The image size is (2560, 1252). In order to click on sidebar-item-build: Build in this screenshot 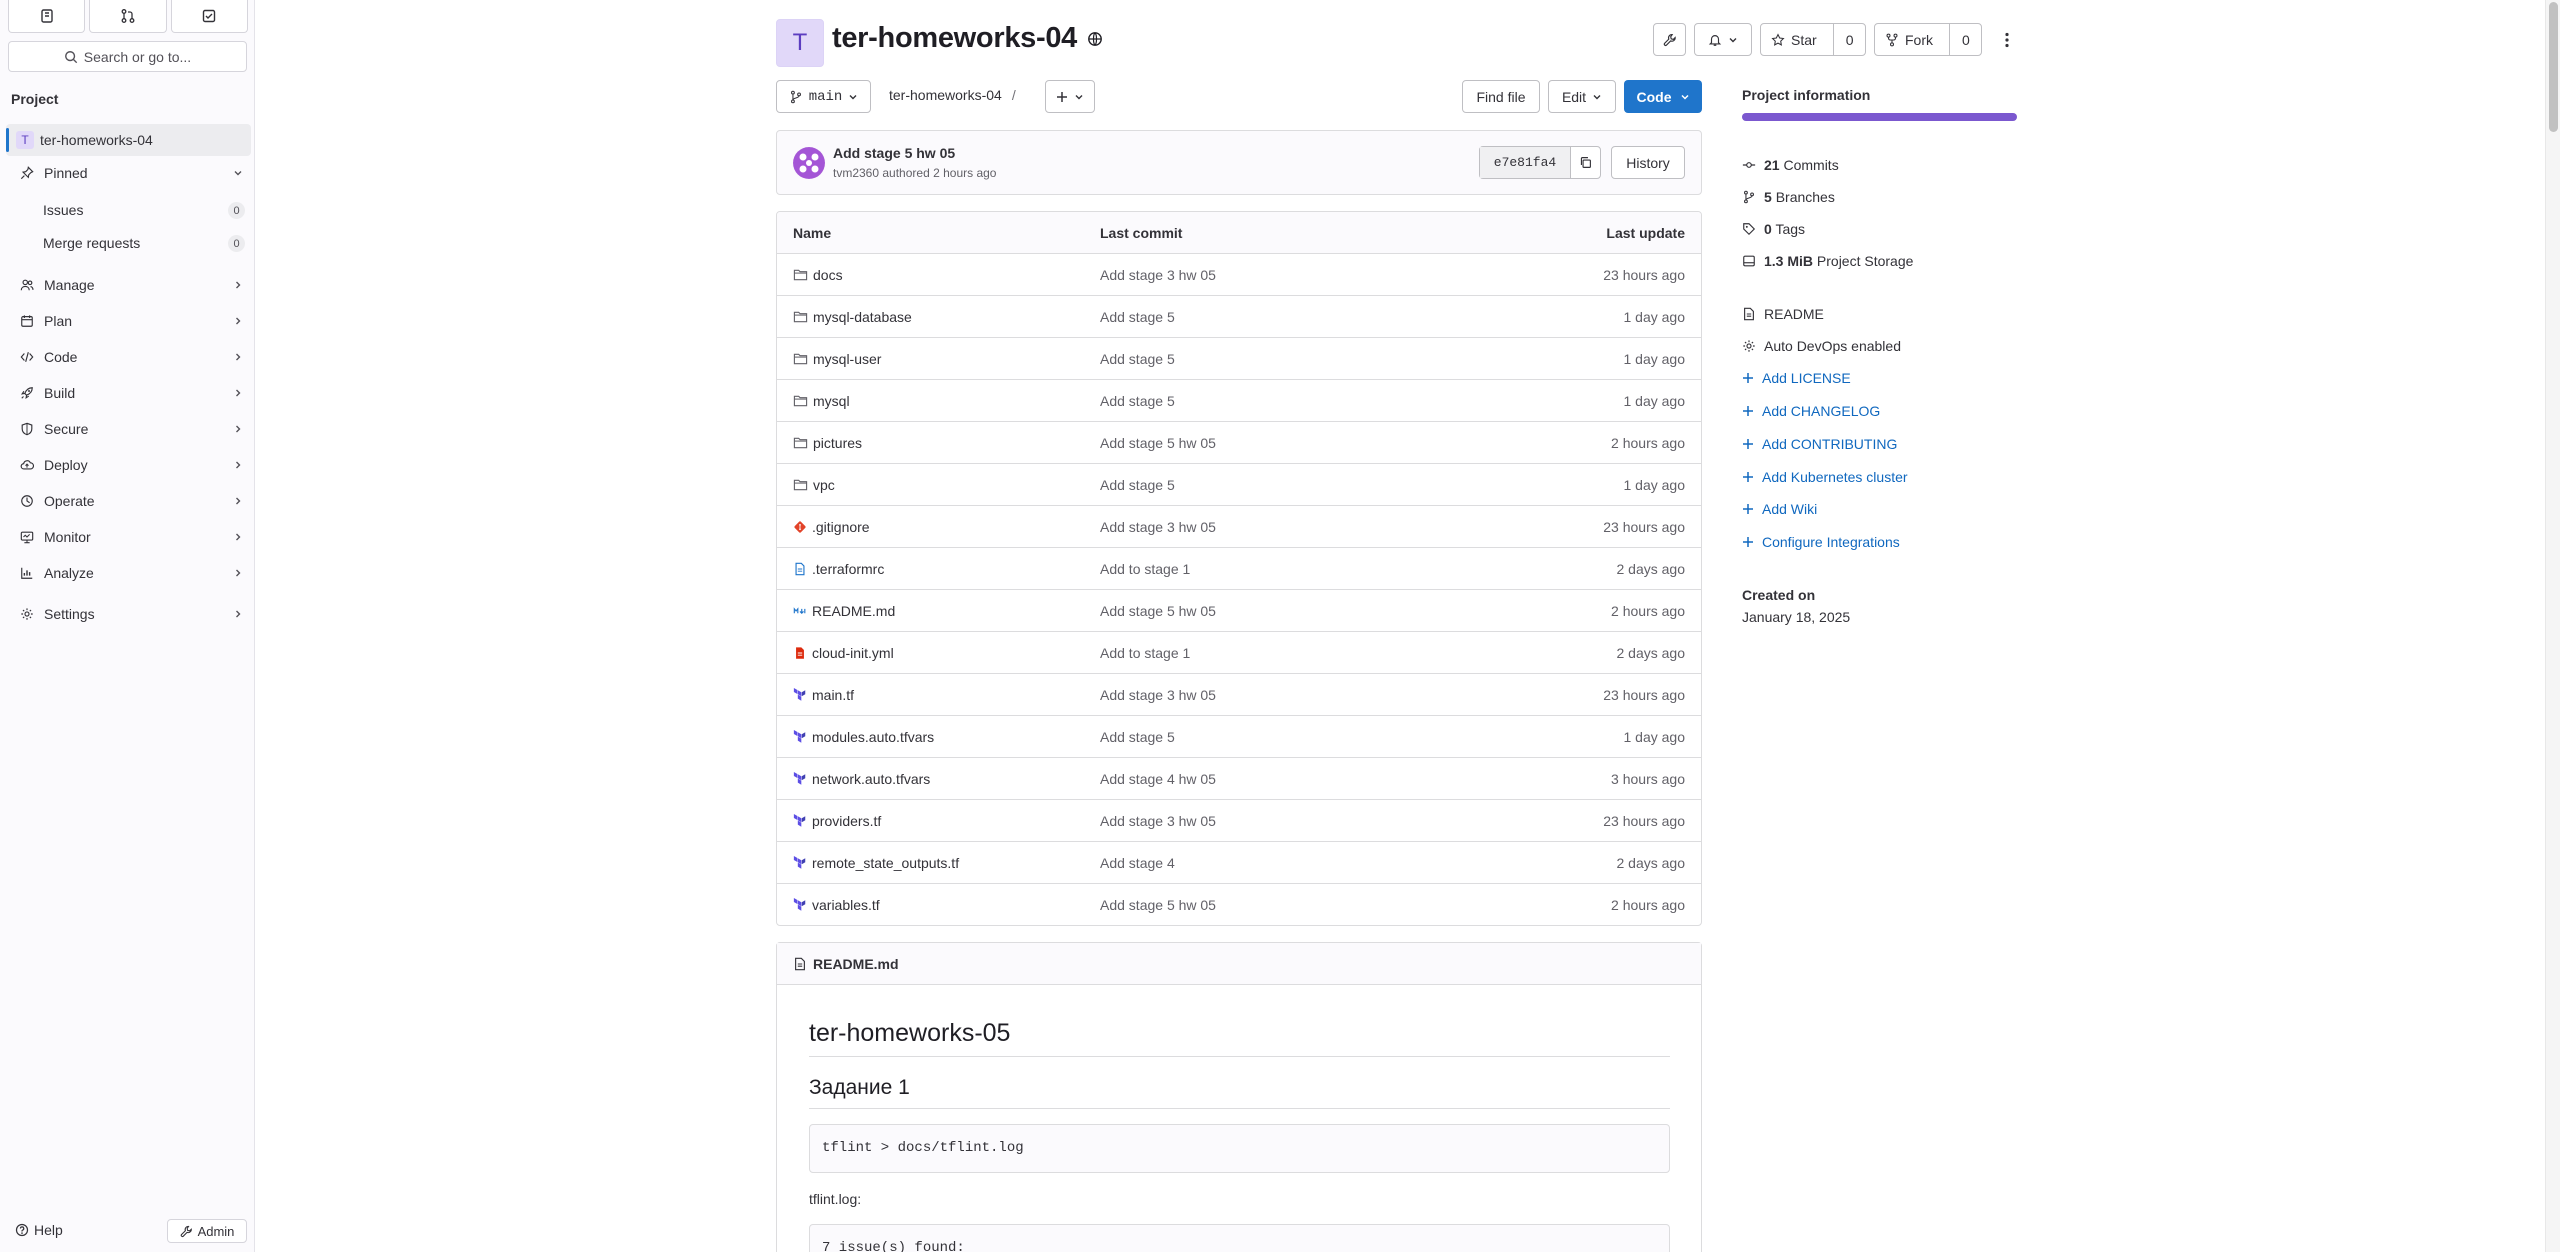, I will do `click(128, 393)`.